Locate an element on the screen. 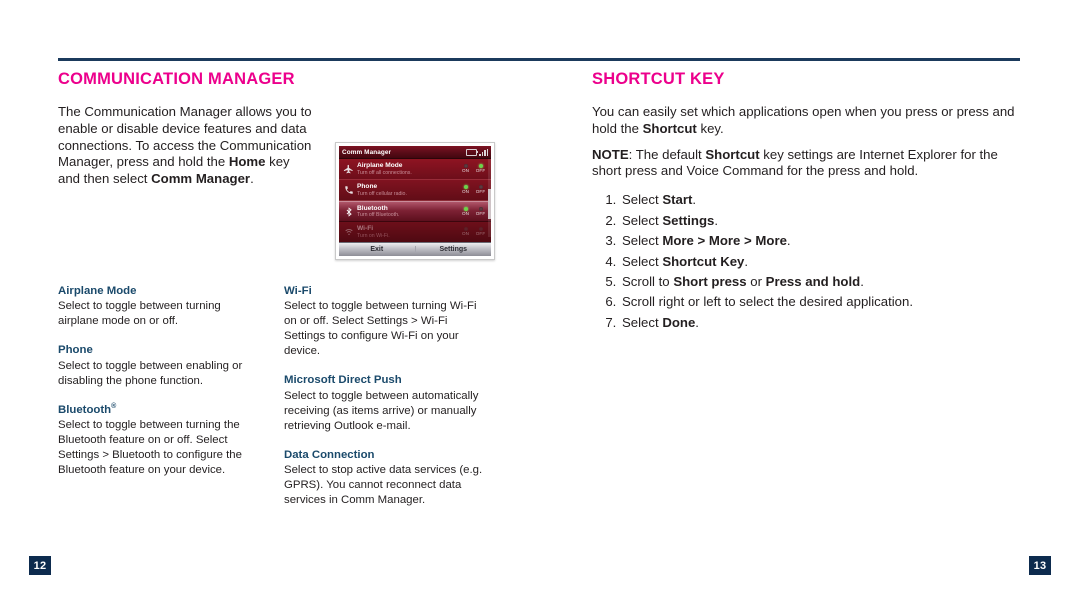  device-row-text: Bluetooth Turn off Bluetooth. is located at coordinates (408, 212).